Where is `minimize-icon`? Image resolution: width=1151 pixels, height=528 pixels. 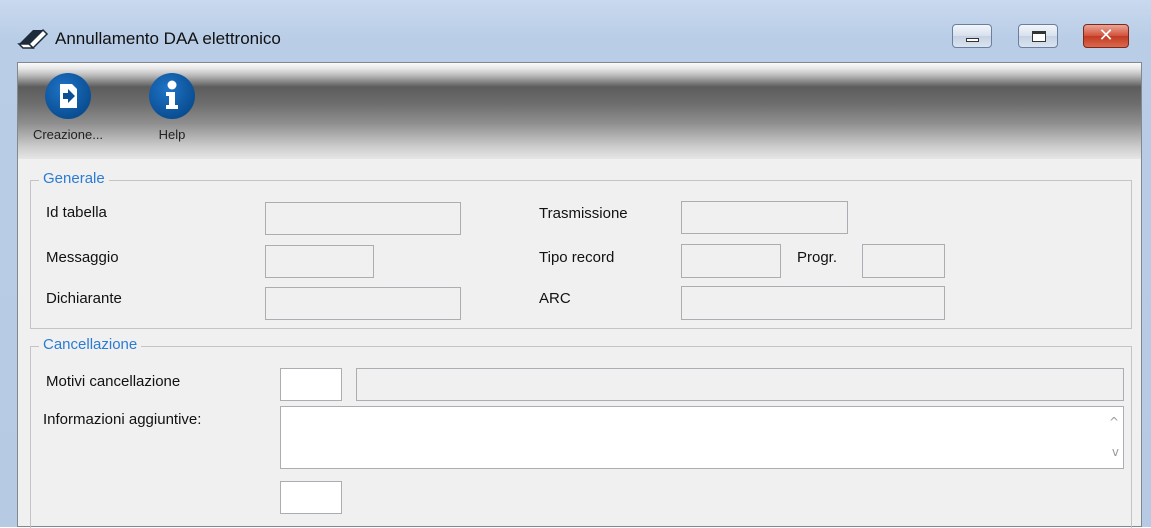 minimize-icon is located at coordinates (972, 40).